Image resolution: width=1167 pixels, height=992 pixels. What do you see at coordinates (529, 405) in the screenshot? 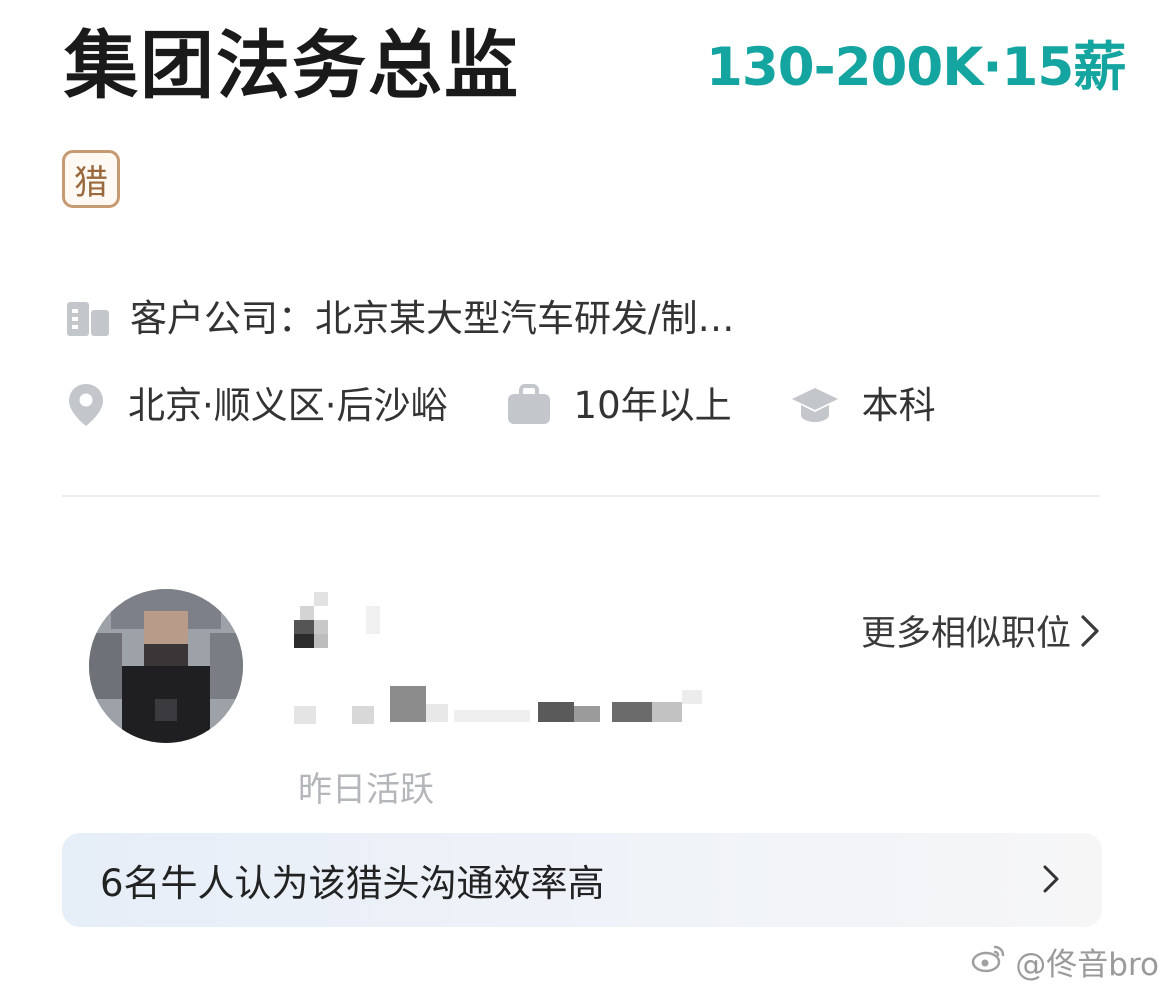
I see `briefcase-icon` at bounding box center [529, 405].